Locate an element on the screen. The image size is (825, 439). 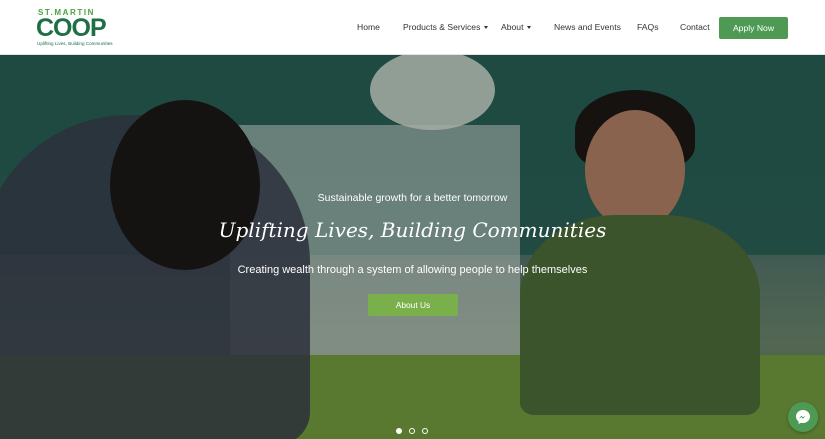
hero-headline: Uplifting Lives, Building Communities is located at coordinates (412, 230).